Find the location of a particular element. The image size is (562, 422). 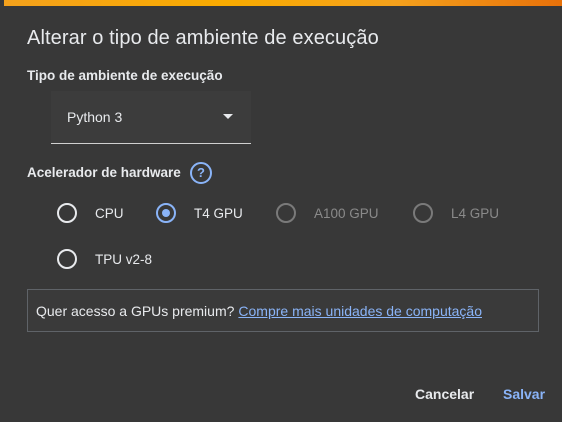

radio-label: T4 GPU is located at coordinates (218, 213).